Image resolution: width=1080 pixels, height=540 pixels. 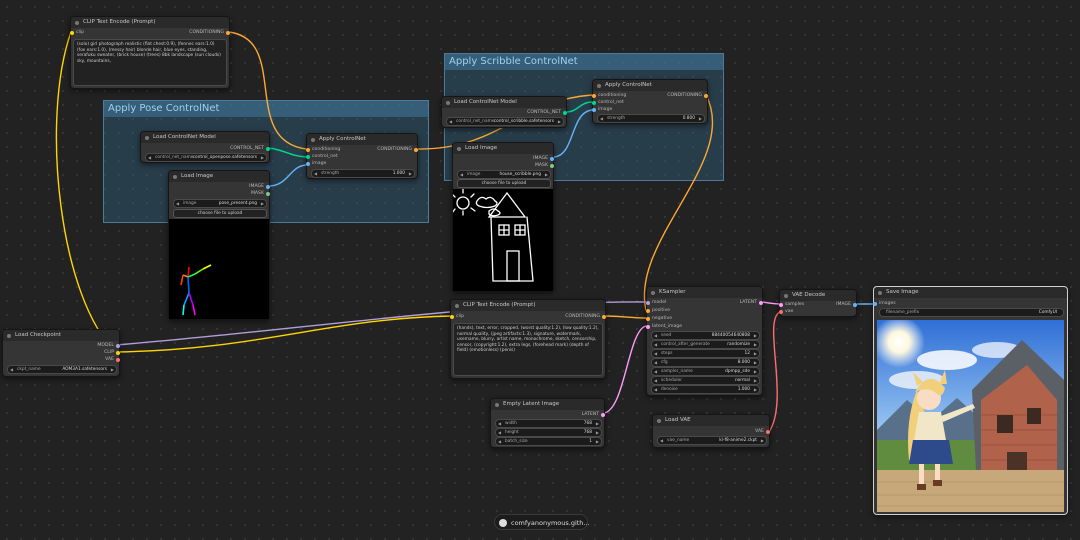 What do you see at coordinates (457, 317) in the screenshot?
I see `input-slot-clip: clip` at bounding box center [457, 317].